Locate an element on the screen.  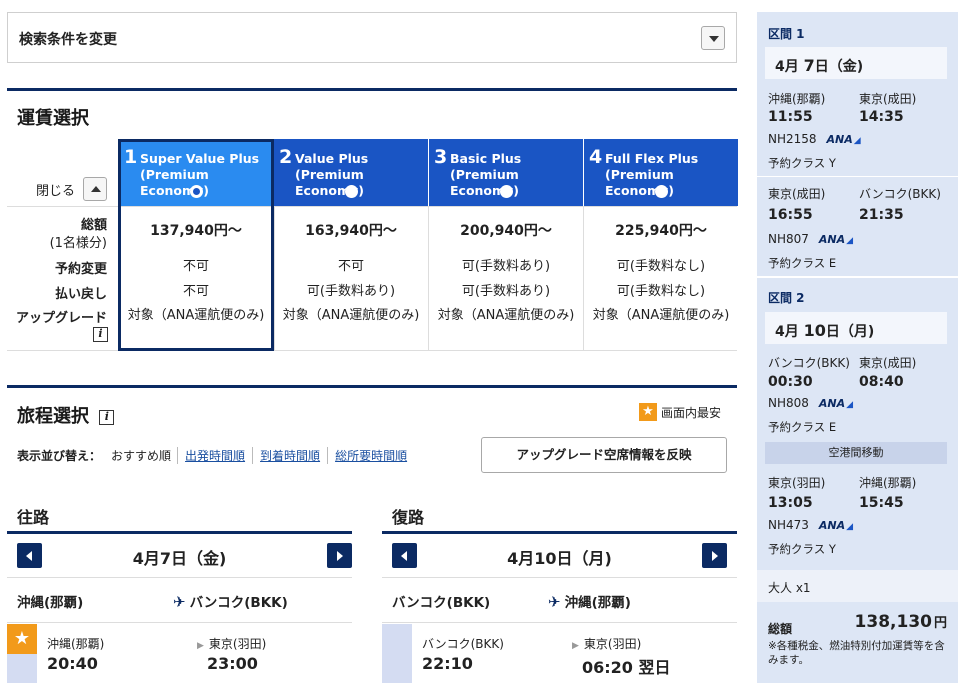
leg-arr-time: 15:45 is located at coordinates (881, 503).